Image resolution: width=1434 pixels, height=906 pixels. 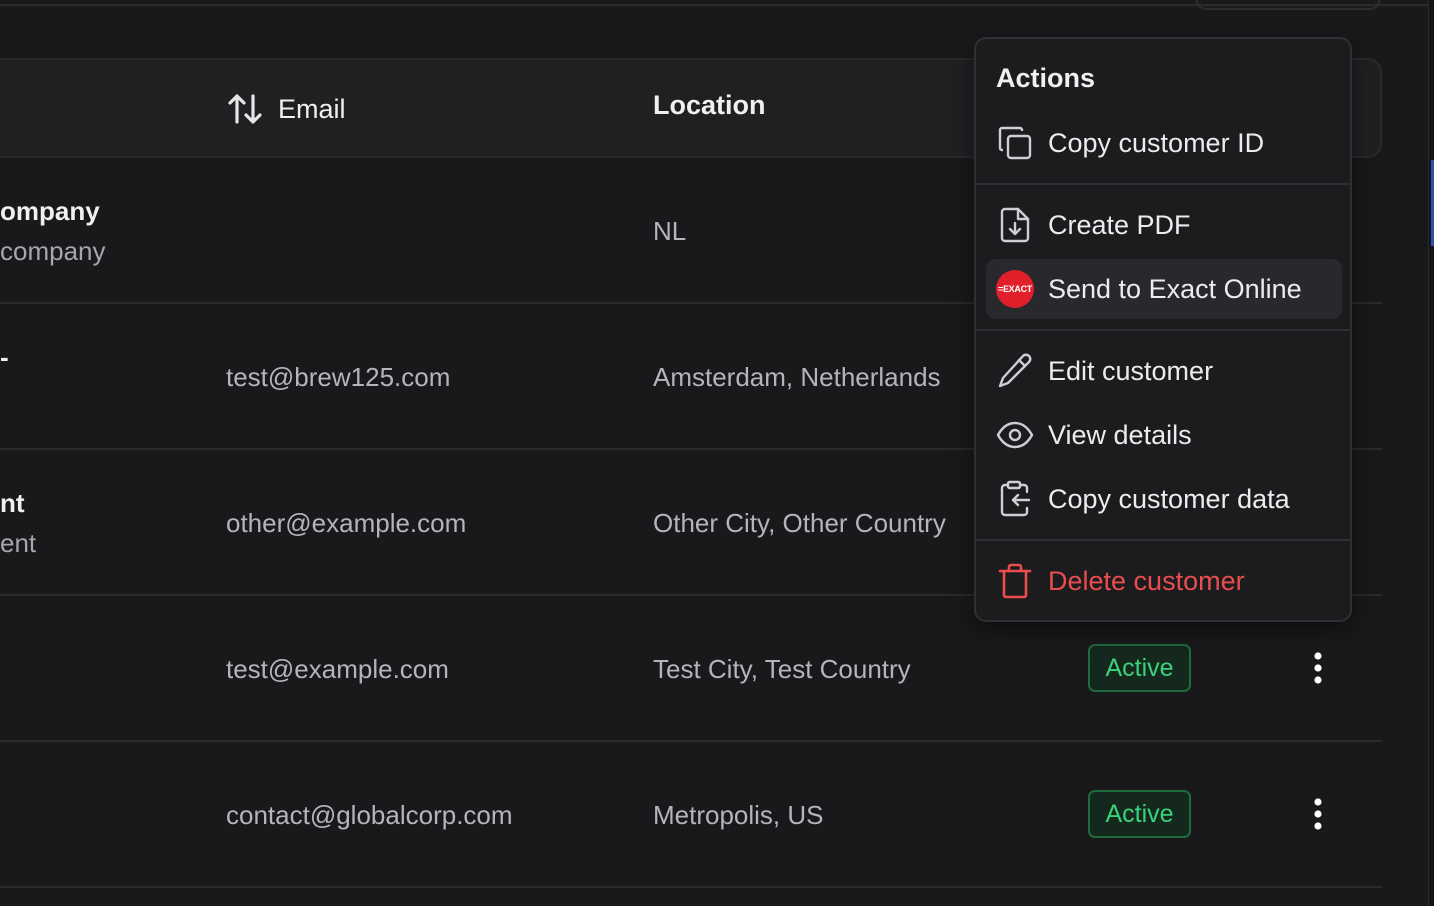 What do you see at coordinates (1015, 289) in the screenshot?
I see `exact-online-logo: =EXACT` at bounding box center [1015, 289].